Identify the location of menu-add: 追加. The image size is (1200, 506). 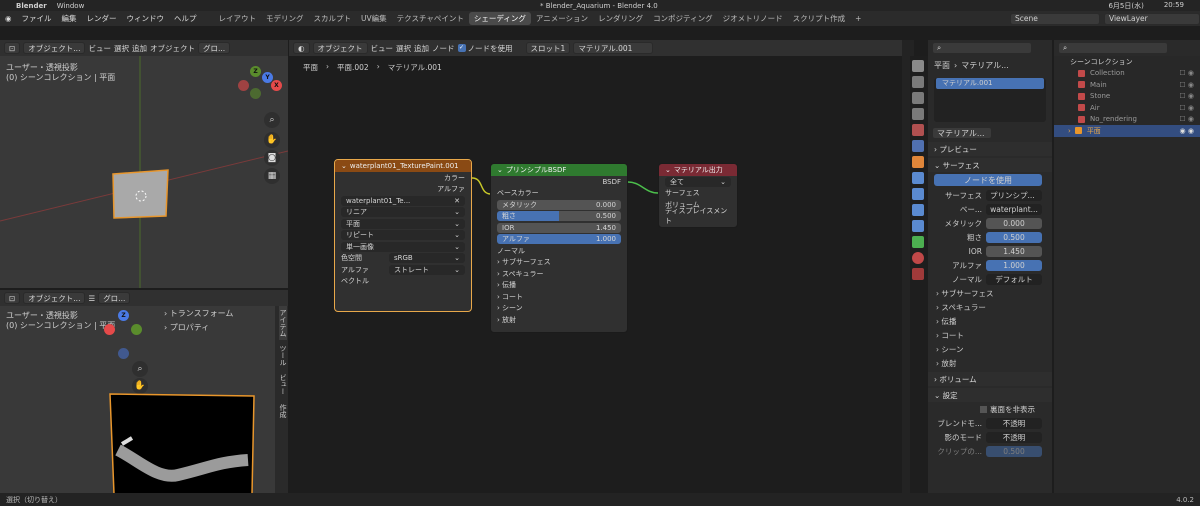
(421, 48).